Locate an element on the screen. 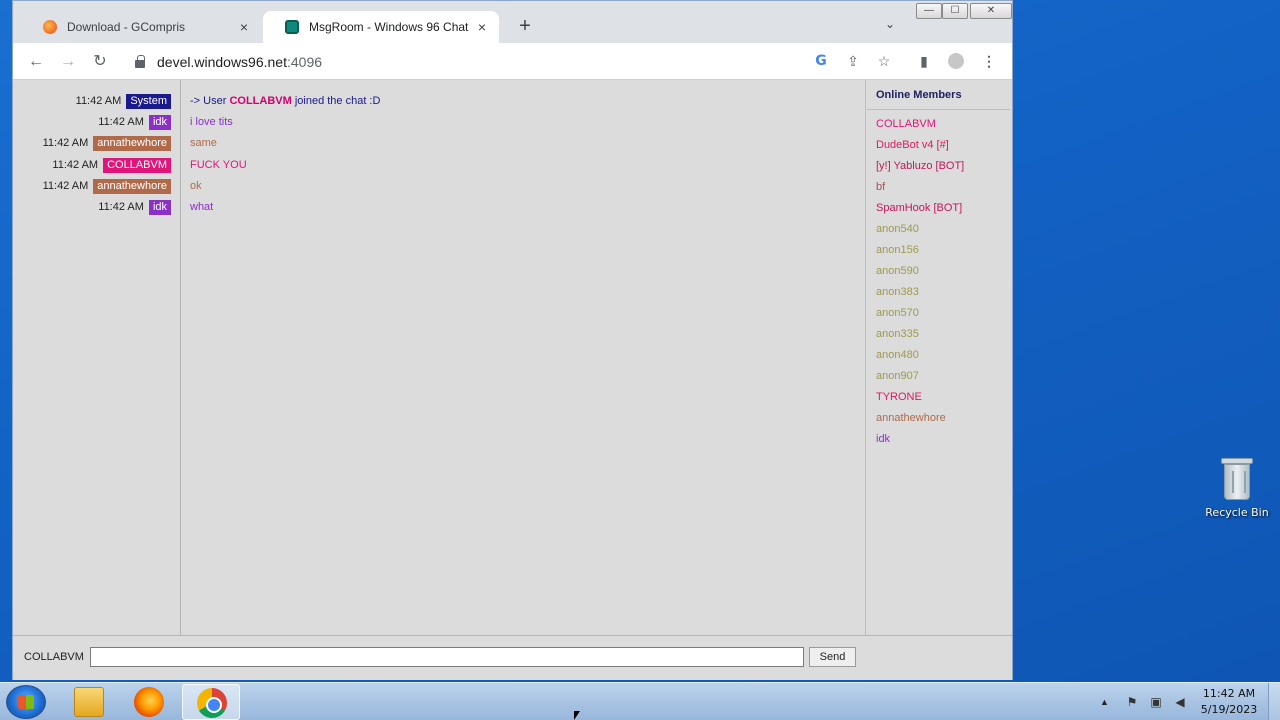 The image size is (1280, 720). joined-user-nick: COLLABVM is located at coordinates (260, 101).